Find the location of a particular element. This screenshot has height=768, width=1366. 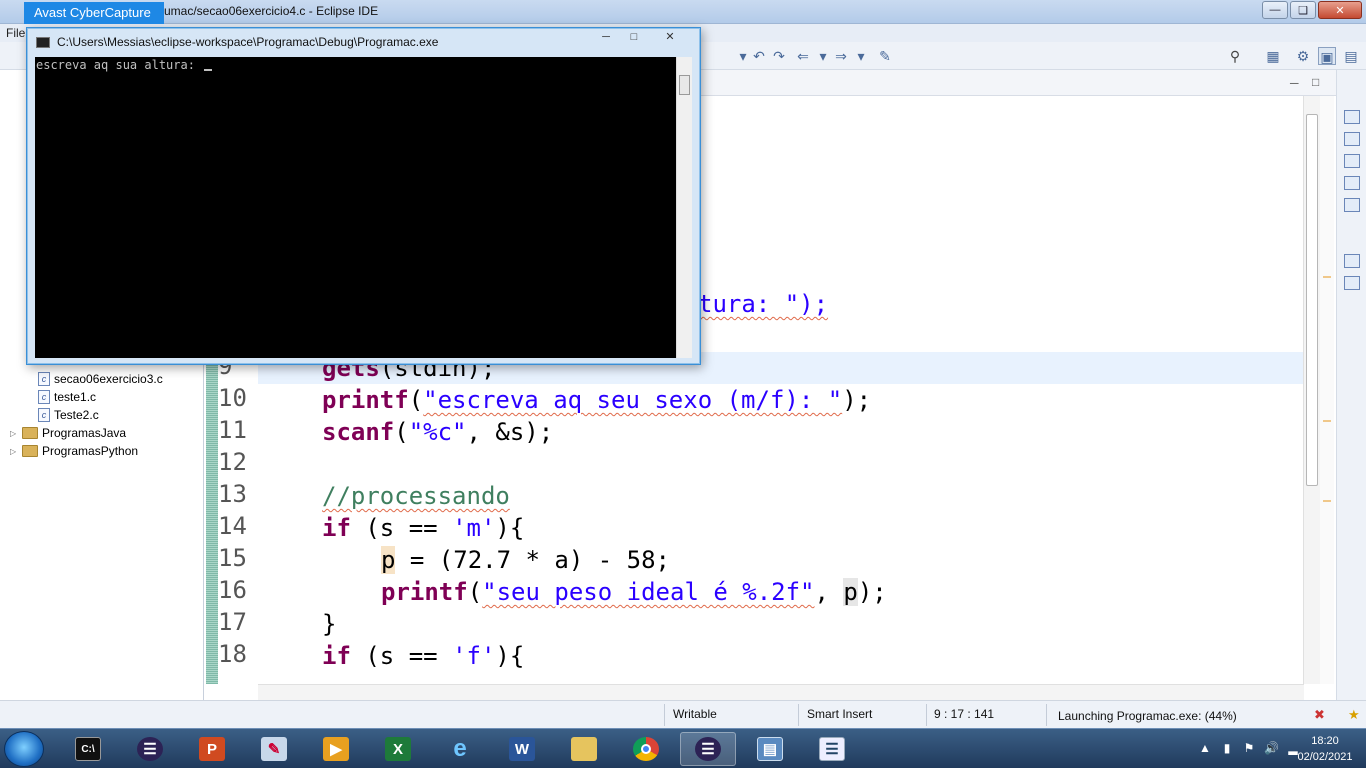

open-perspective-icon: ▦ is located at coordinates (1273, 56).